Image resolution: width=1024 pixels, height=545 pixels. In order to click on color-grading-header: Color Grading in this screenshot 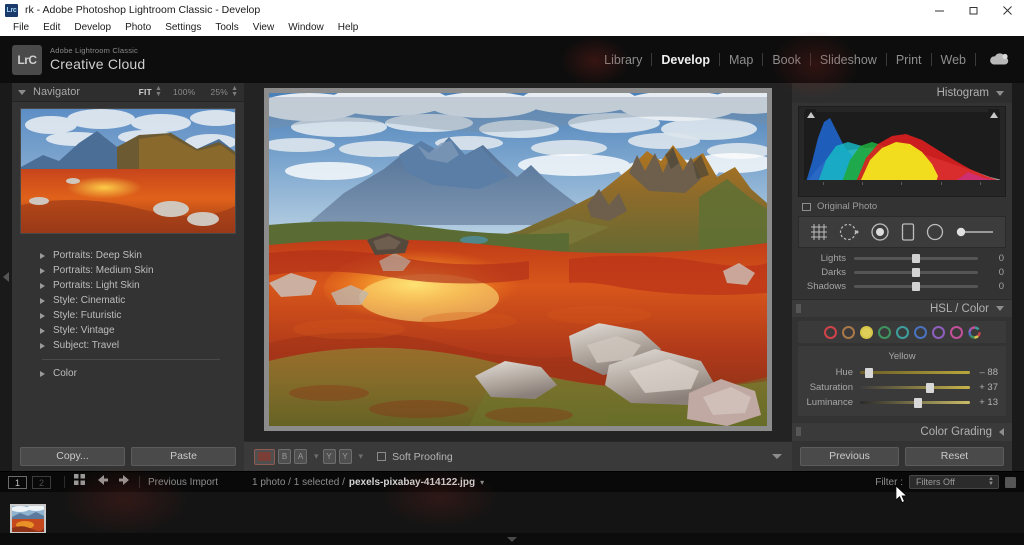, I will do `click(902, 432)`.